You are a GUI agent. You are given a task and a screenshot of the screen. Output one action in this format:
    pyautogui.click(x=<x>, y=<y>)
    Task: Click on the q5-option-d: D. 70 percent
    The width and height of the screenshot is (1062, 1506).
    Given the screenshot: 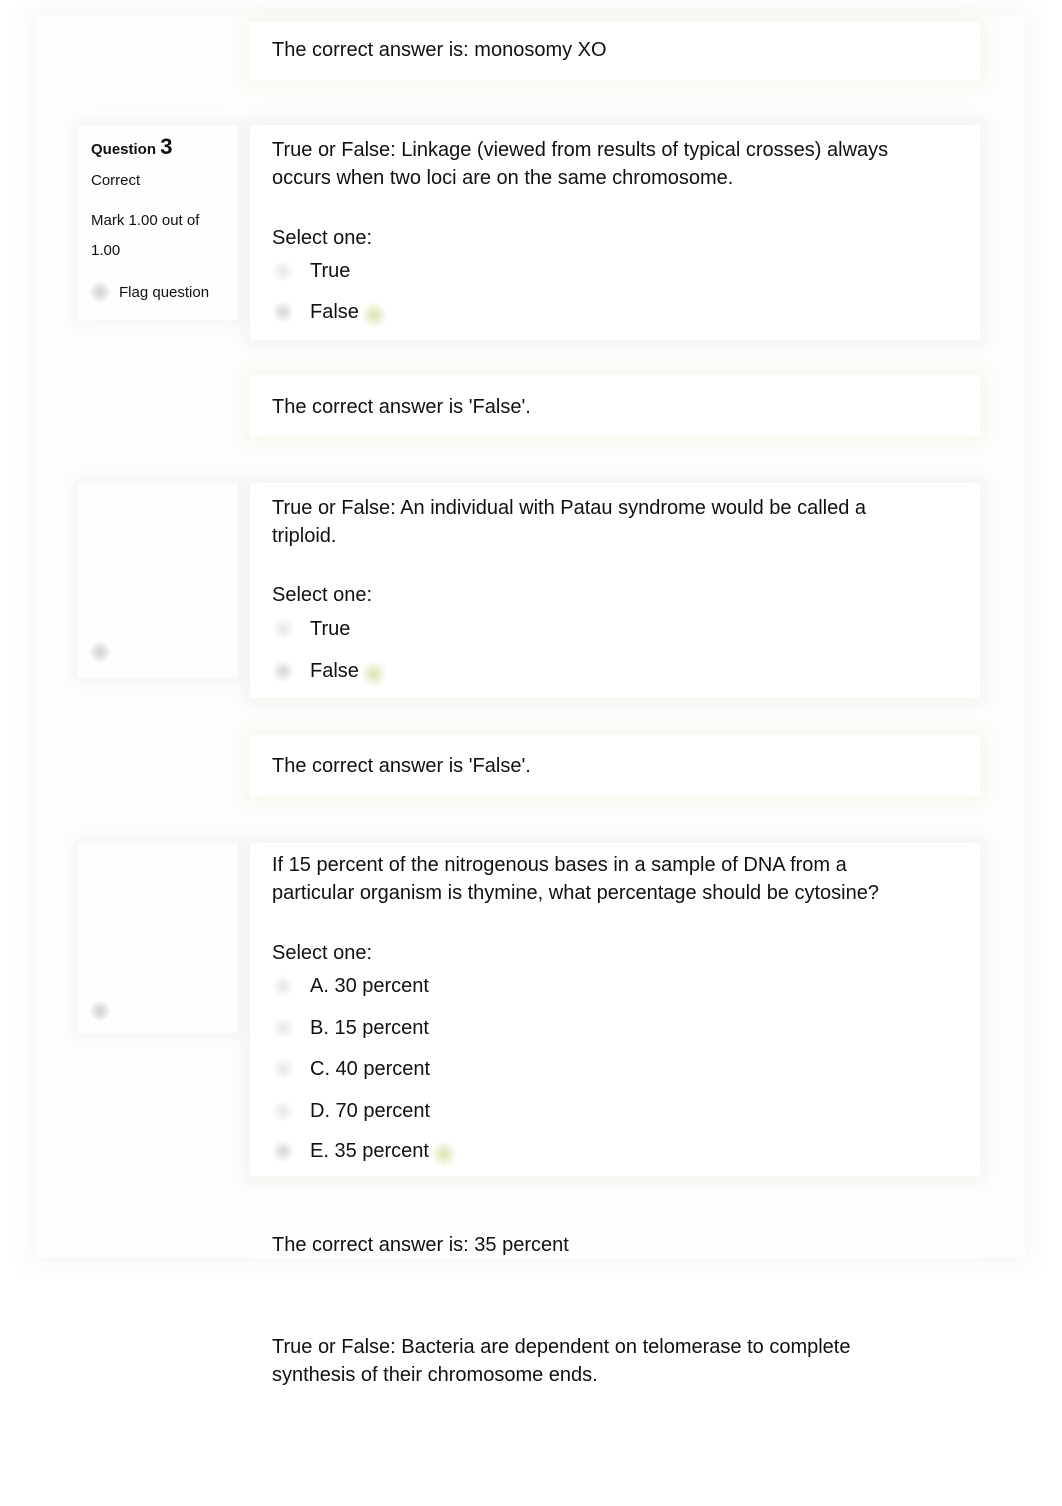 What is the action you would take?
    pyautogui.click(x=351, y=1111)
    